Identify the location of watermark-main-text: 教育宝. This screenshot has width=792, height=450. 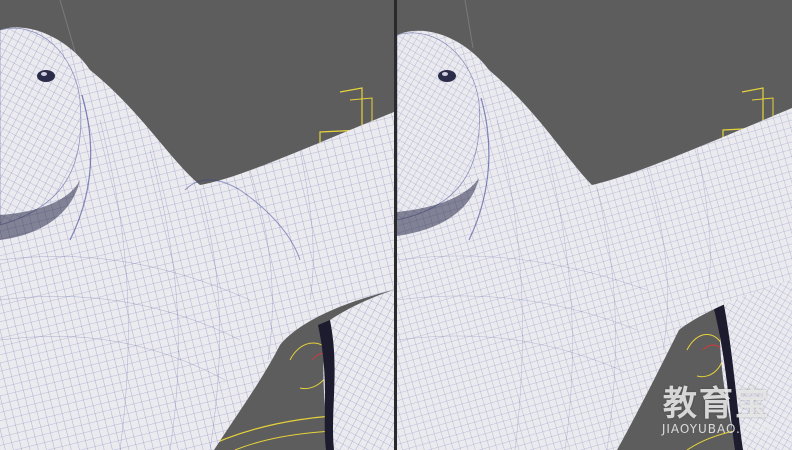
(716, 404).